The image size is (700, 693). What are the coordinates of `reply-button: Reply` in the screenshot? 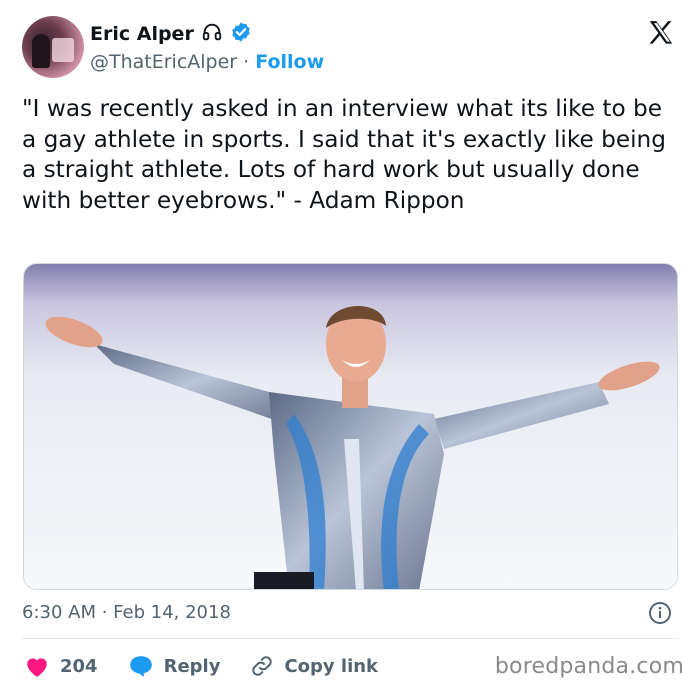 It's located at (174, 666).